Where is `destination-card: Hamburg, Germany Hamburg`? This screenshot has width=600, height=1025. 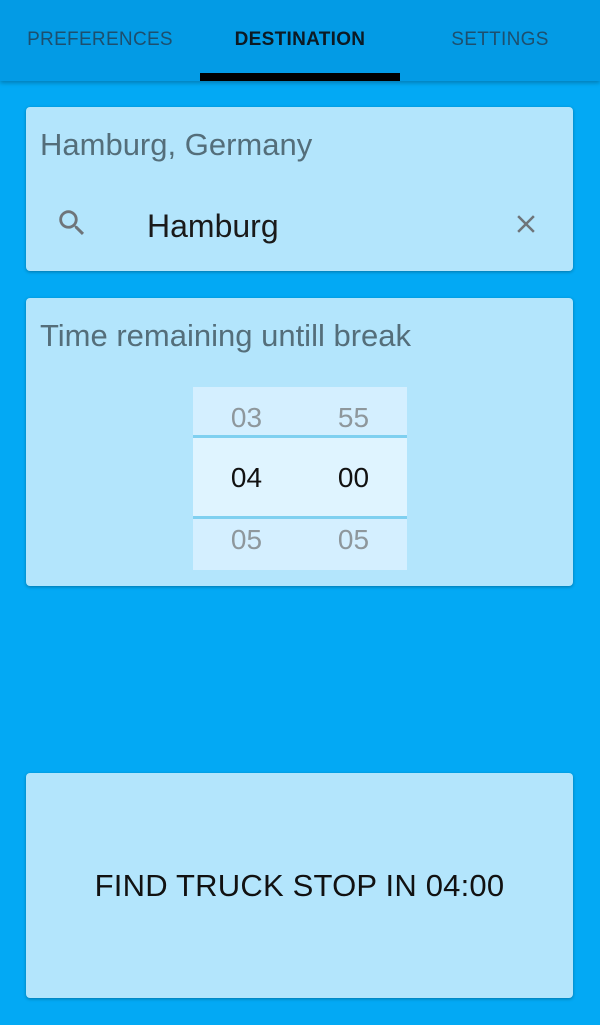
destination-card: Hamburg, Germany Hamburg is located at coordinates (299, 189).